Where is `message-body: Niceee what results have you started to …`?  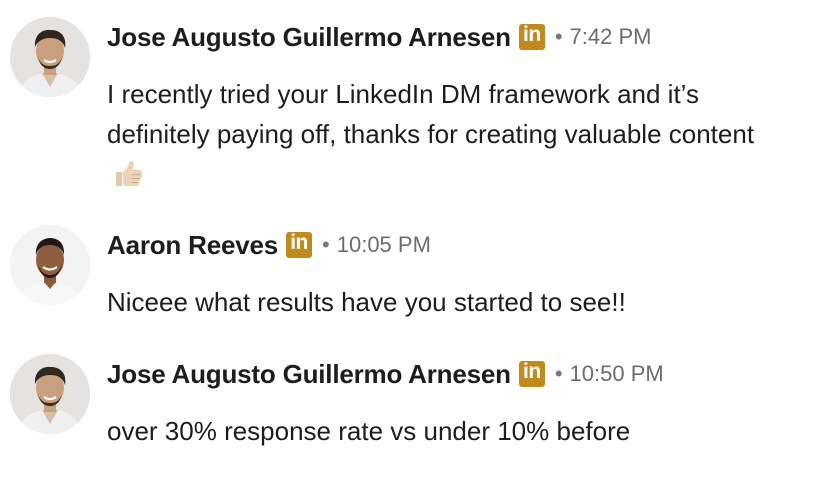
message-body: Niceee what results have you started to … is located at coordinates (452, 302).